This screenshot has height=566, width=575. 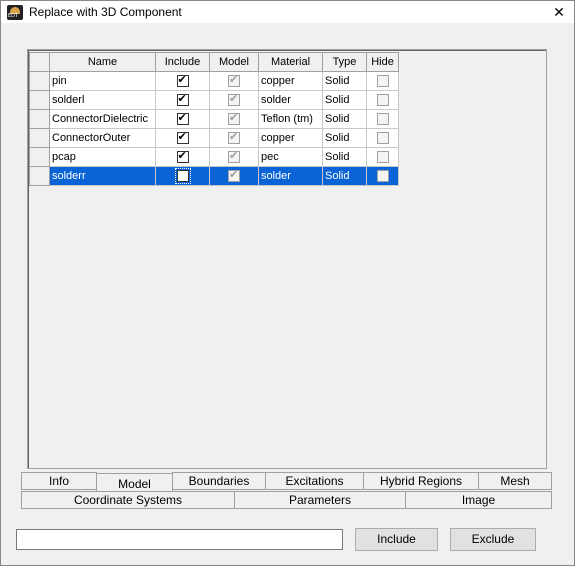 I want to click on table-row: ConnectorOuter copperSolid, so click(x=214, y=138).